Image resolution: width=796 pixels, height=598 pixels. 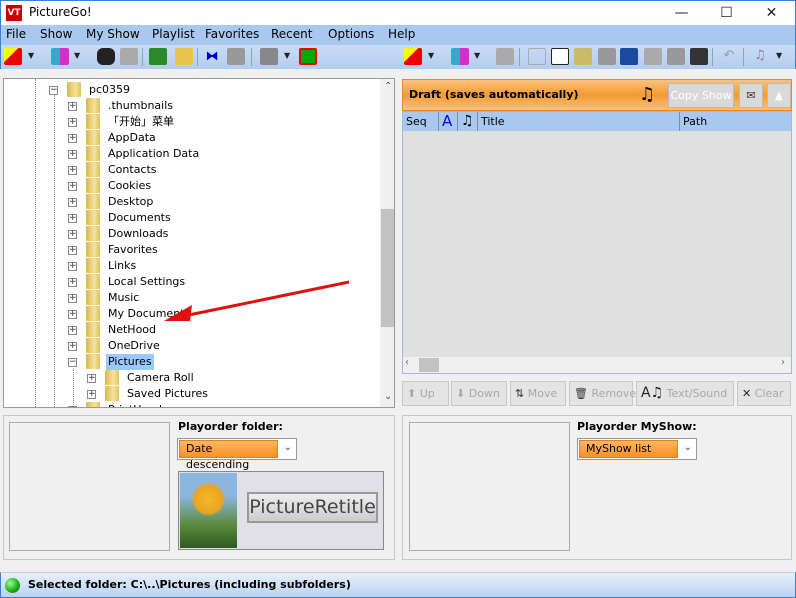 I want to click on email-icon: ✉, so click(x=751, y=95).